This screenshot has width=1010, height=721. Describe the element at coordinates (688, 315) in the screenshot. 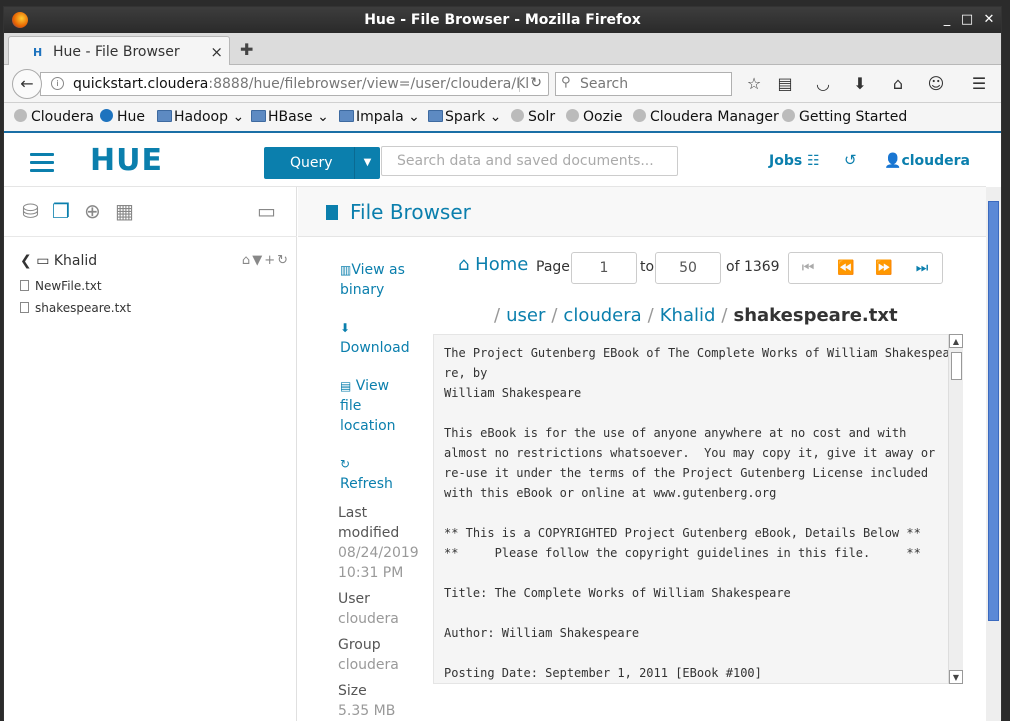

I see `path-khalid: Khalid` at that location.